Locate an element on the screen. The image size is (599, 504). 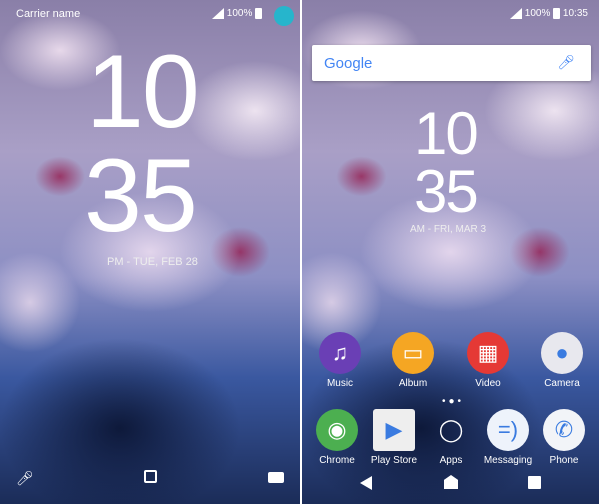
user-avatar-icon is located at coordinates (284, 16).